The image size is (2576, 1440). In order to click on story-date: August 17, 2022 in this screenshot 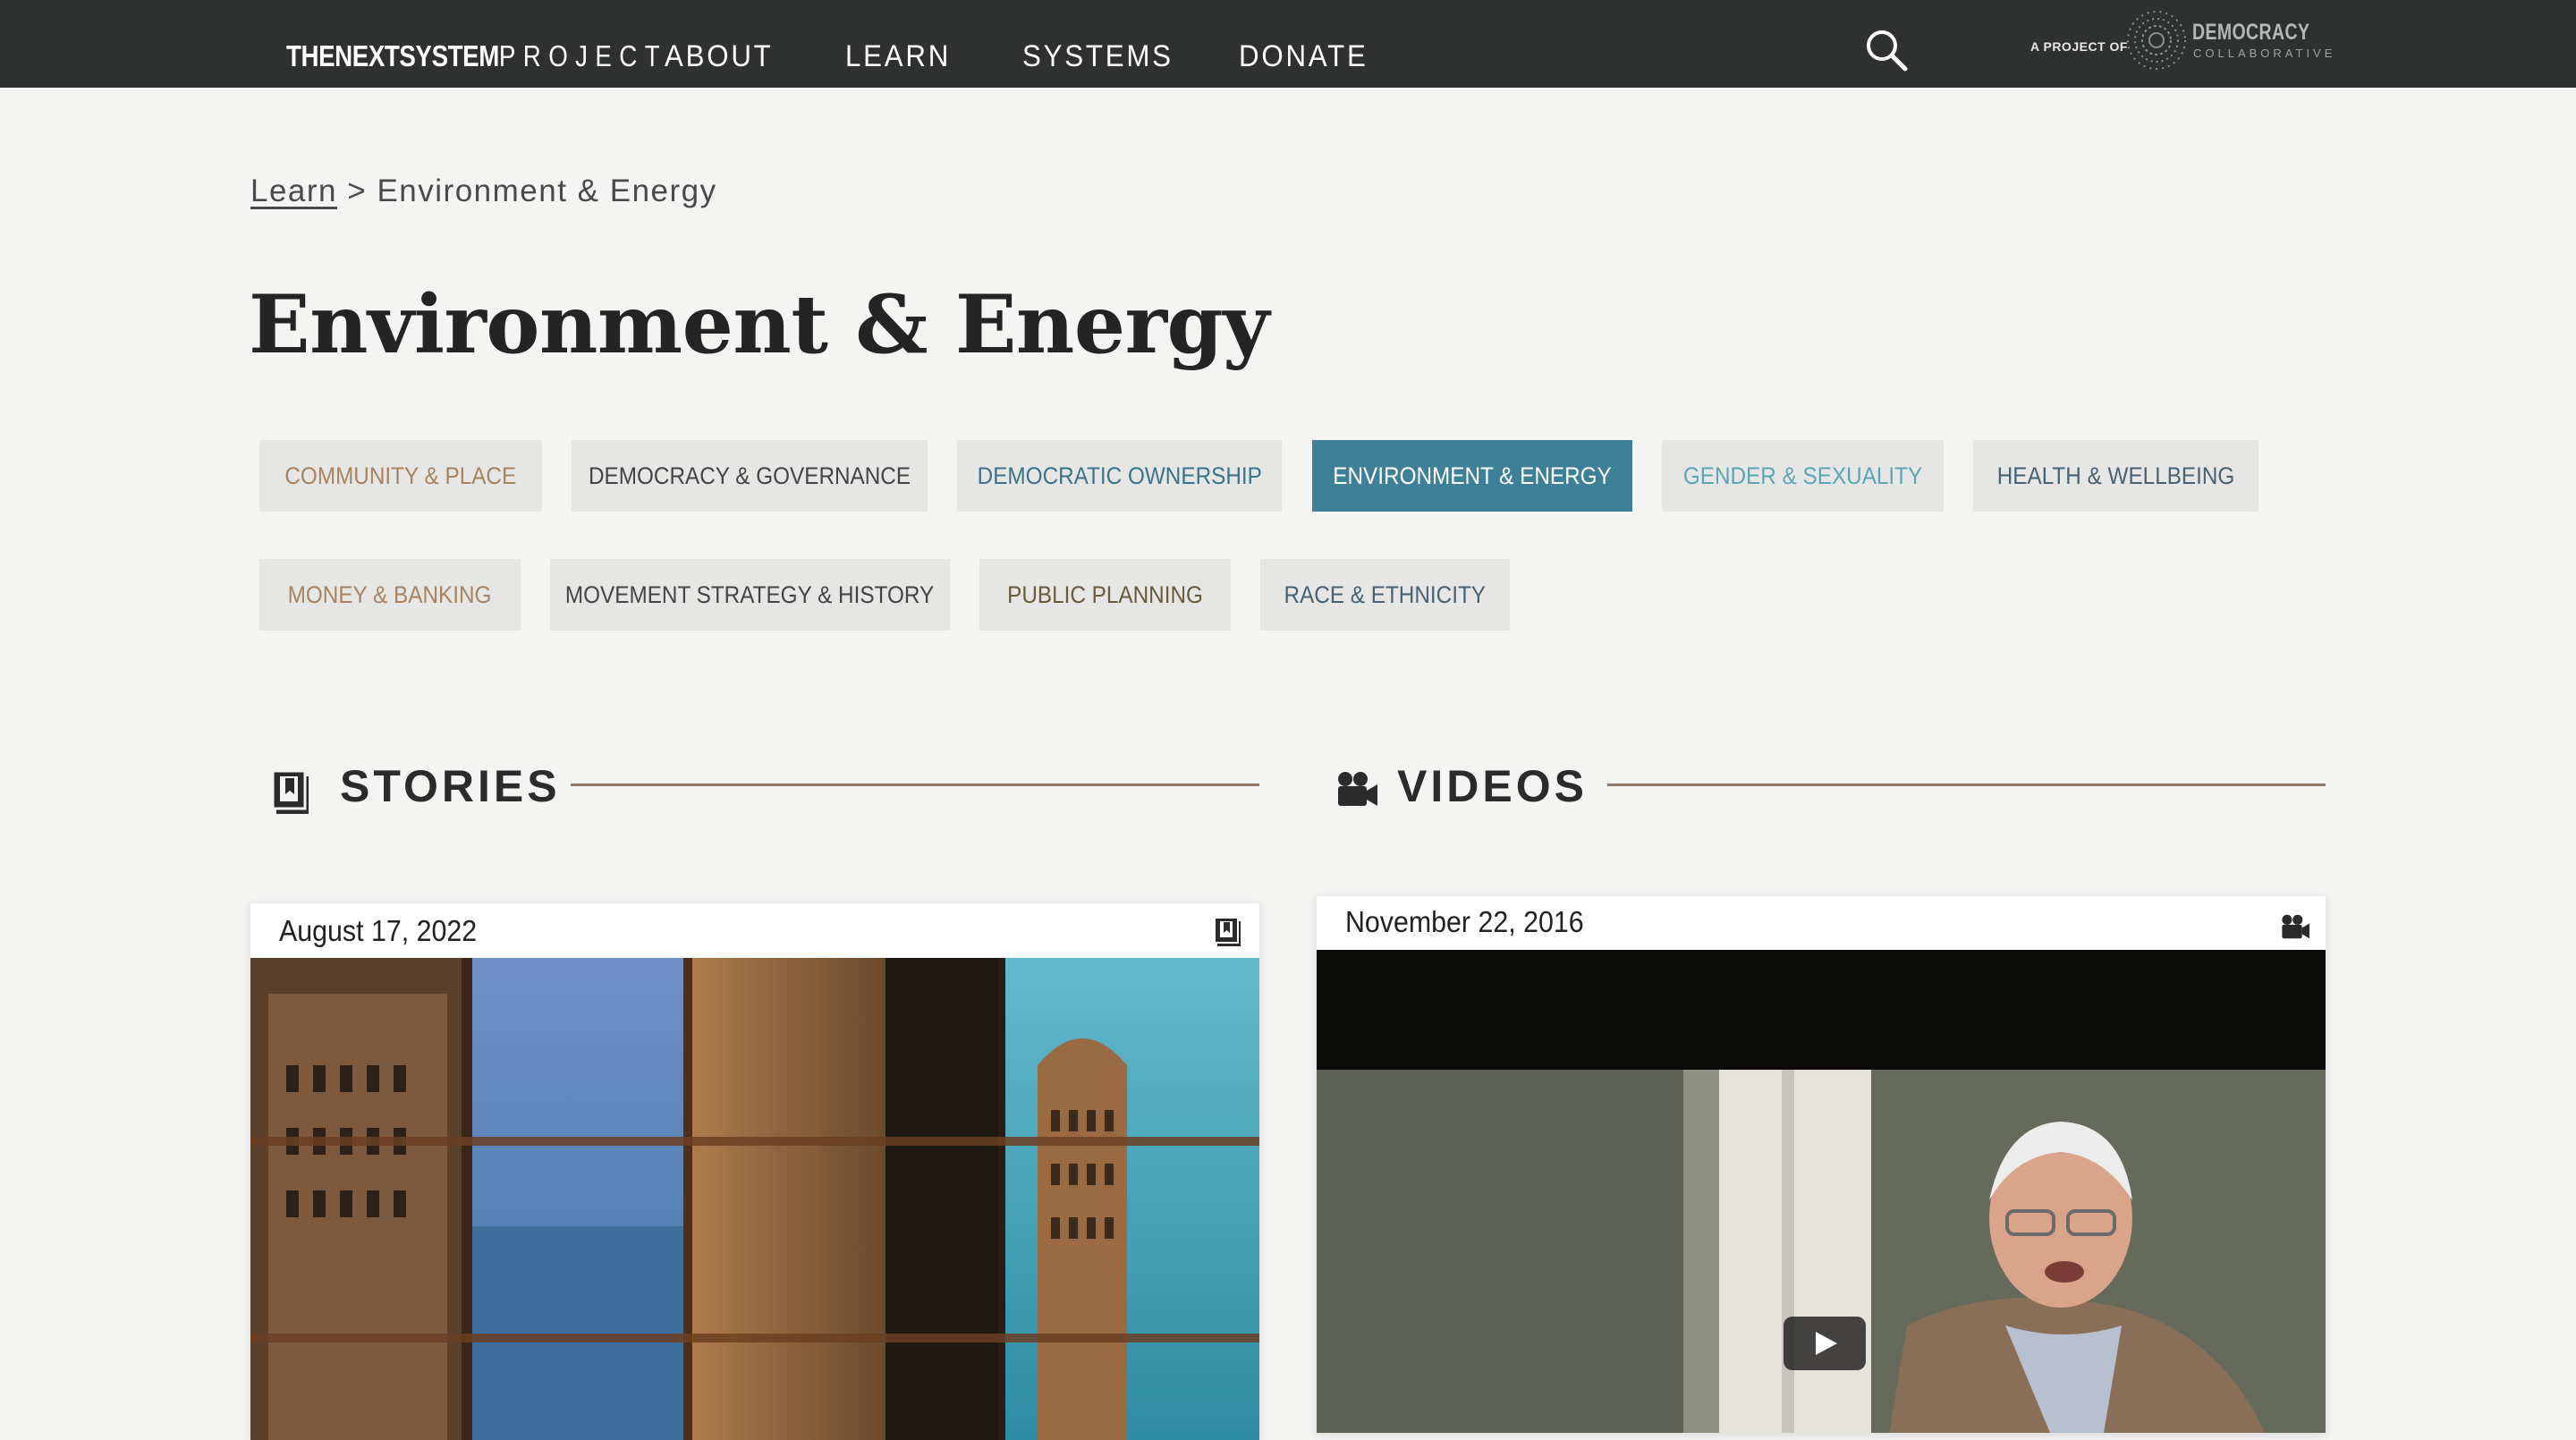, I will do `click(378, 931)`.